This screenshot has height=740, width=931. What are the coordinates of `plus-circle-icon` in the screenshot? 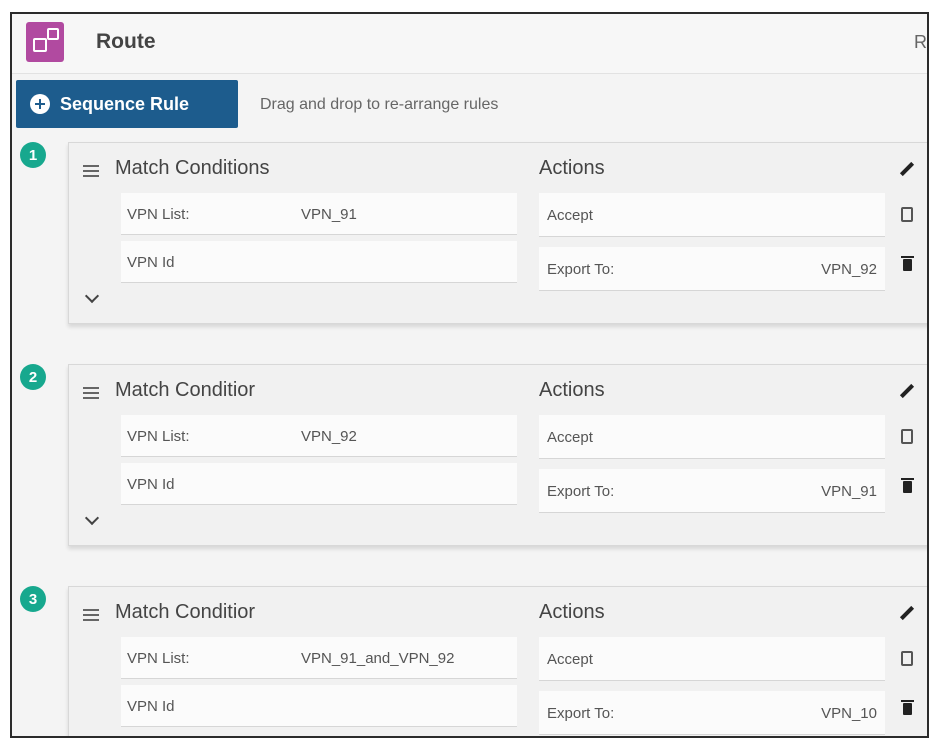 It's located at (40, 104).